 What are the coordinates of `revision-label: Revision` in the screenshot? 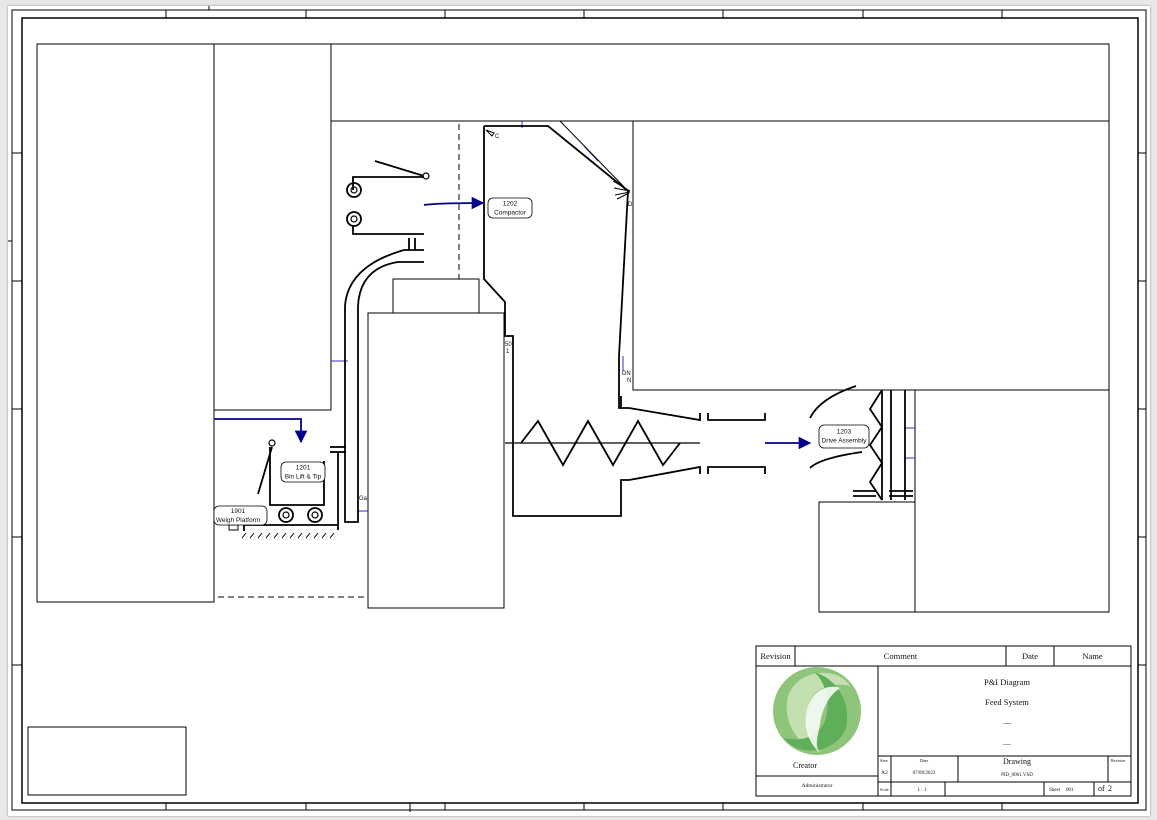 It's located at (1118, 760).